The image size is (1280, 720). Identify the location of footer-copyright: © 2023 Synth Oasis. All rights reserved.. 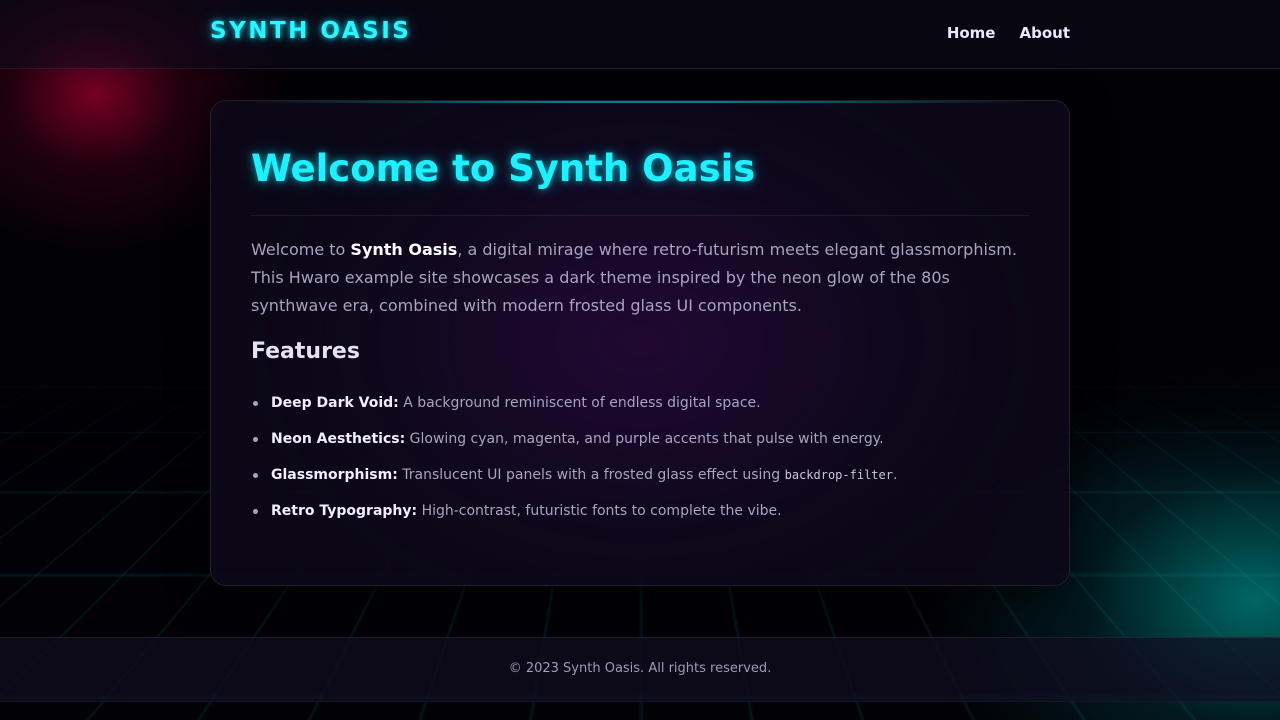
(640, 668).